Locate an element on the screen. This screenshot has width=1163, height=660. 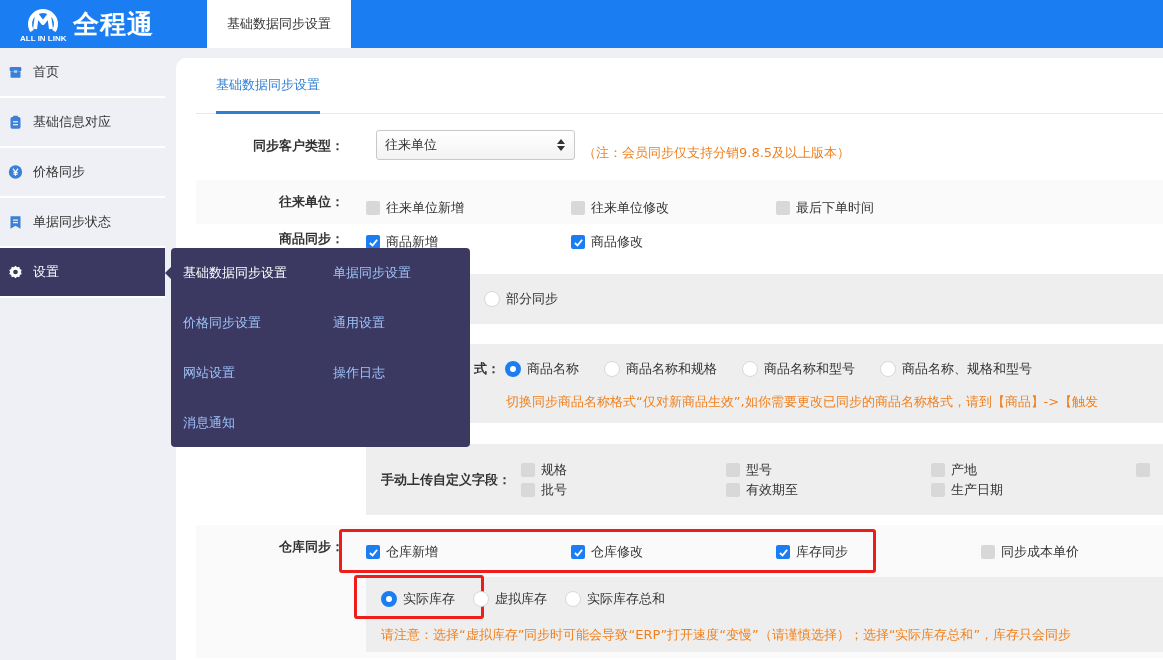
radio-label: 商品名称和规格 is located at coordinates (671, 369).